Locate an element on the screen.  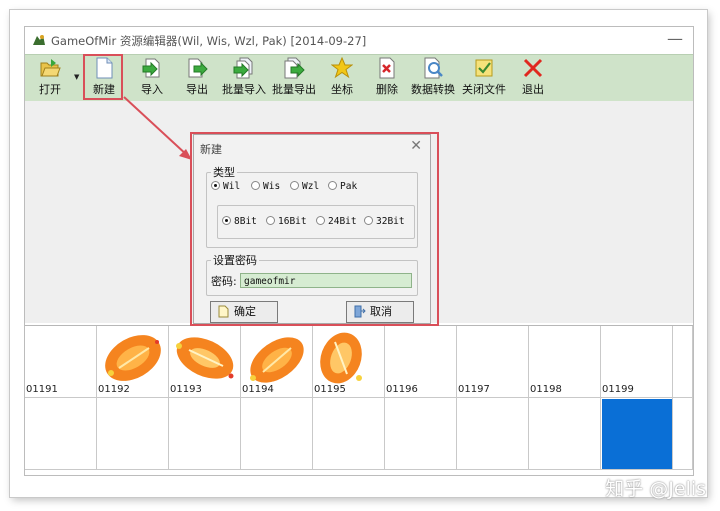
watermark: 知乎 @Jelis is located at coordinates (655, 489).